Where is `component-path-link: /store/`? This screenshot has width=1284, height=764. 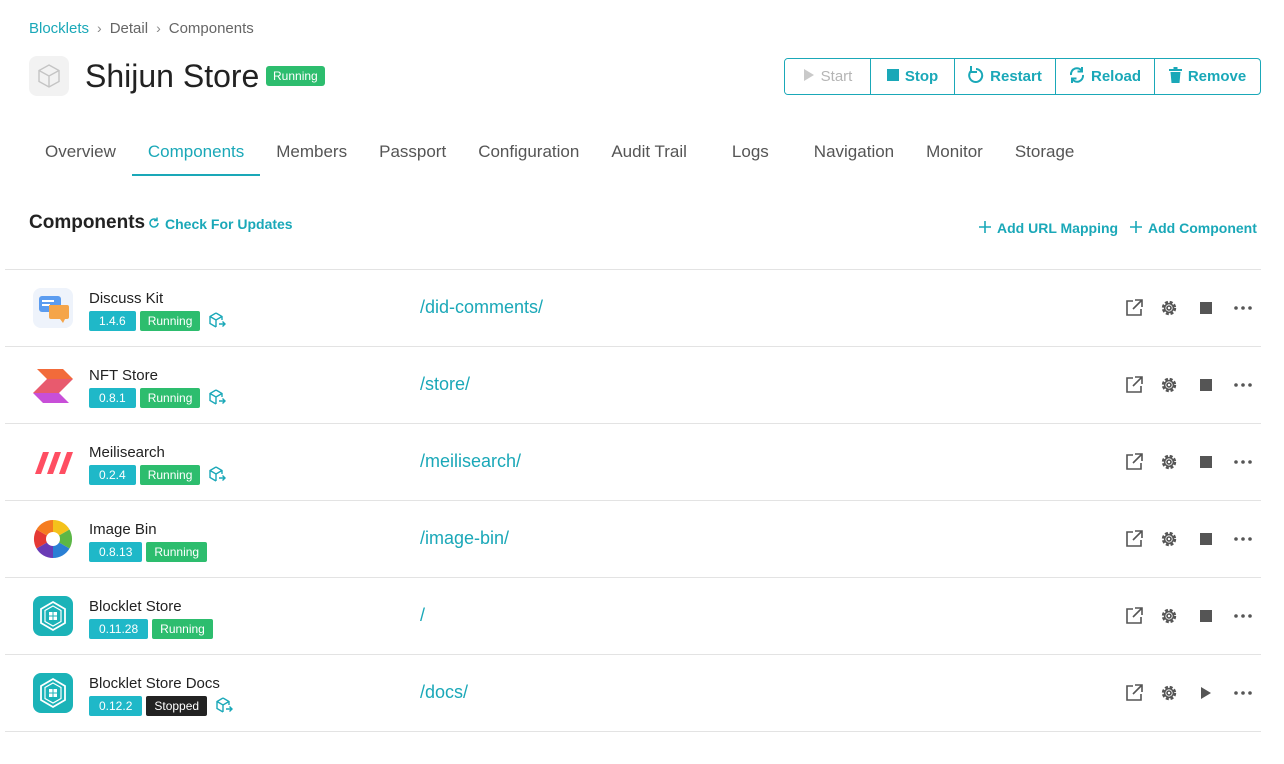 component-path-link: /store/ is located at coordinates (445, 384).